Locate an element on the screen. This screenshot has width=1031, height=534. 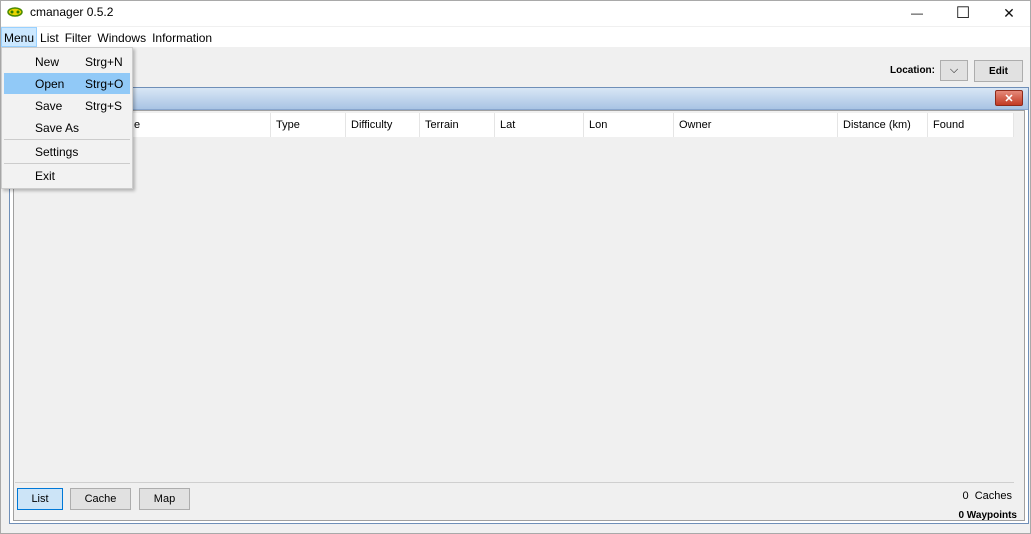
caches-count-label: Caches is located at coordinates (993, 496).